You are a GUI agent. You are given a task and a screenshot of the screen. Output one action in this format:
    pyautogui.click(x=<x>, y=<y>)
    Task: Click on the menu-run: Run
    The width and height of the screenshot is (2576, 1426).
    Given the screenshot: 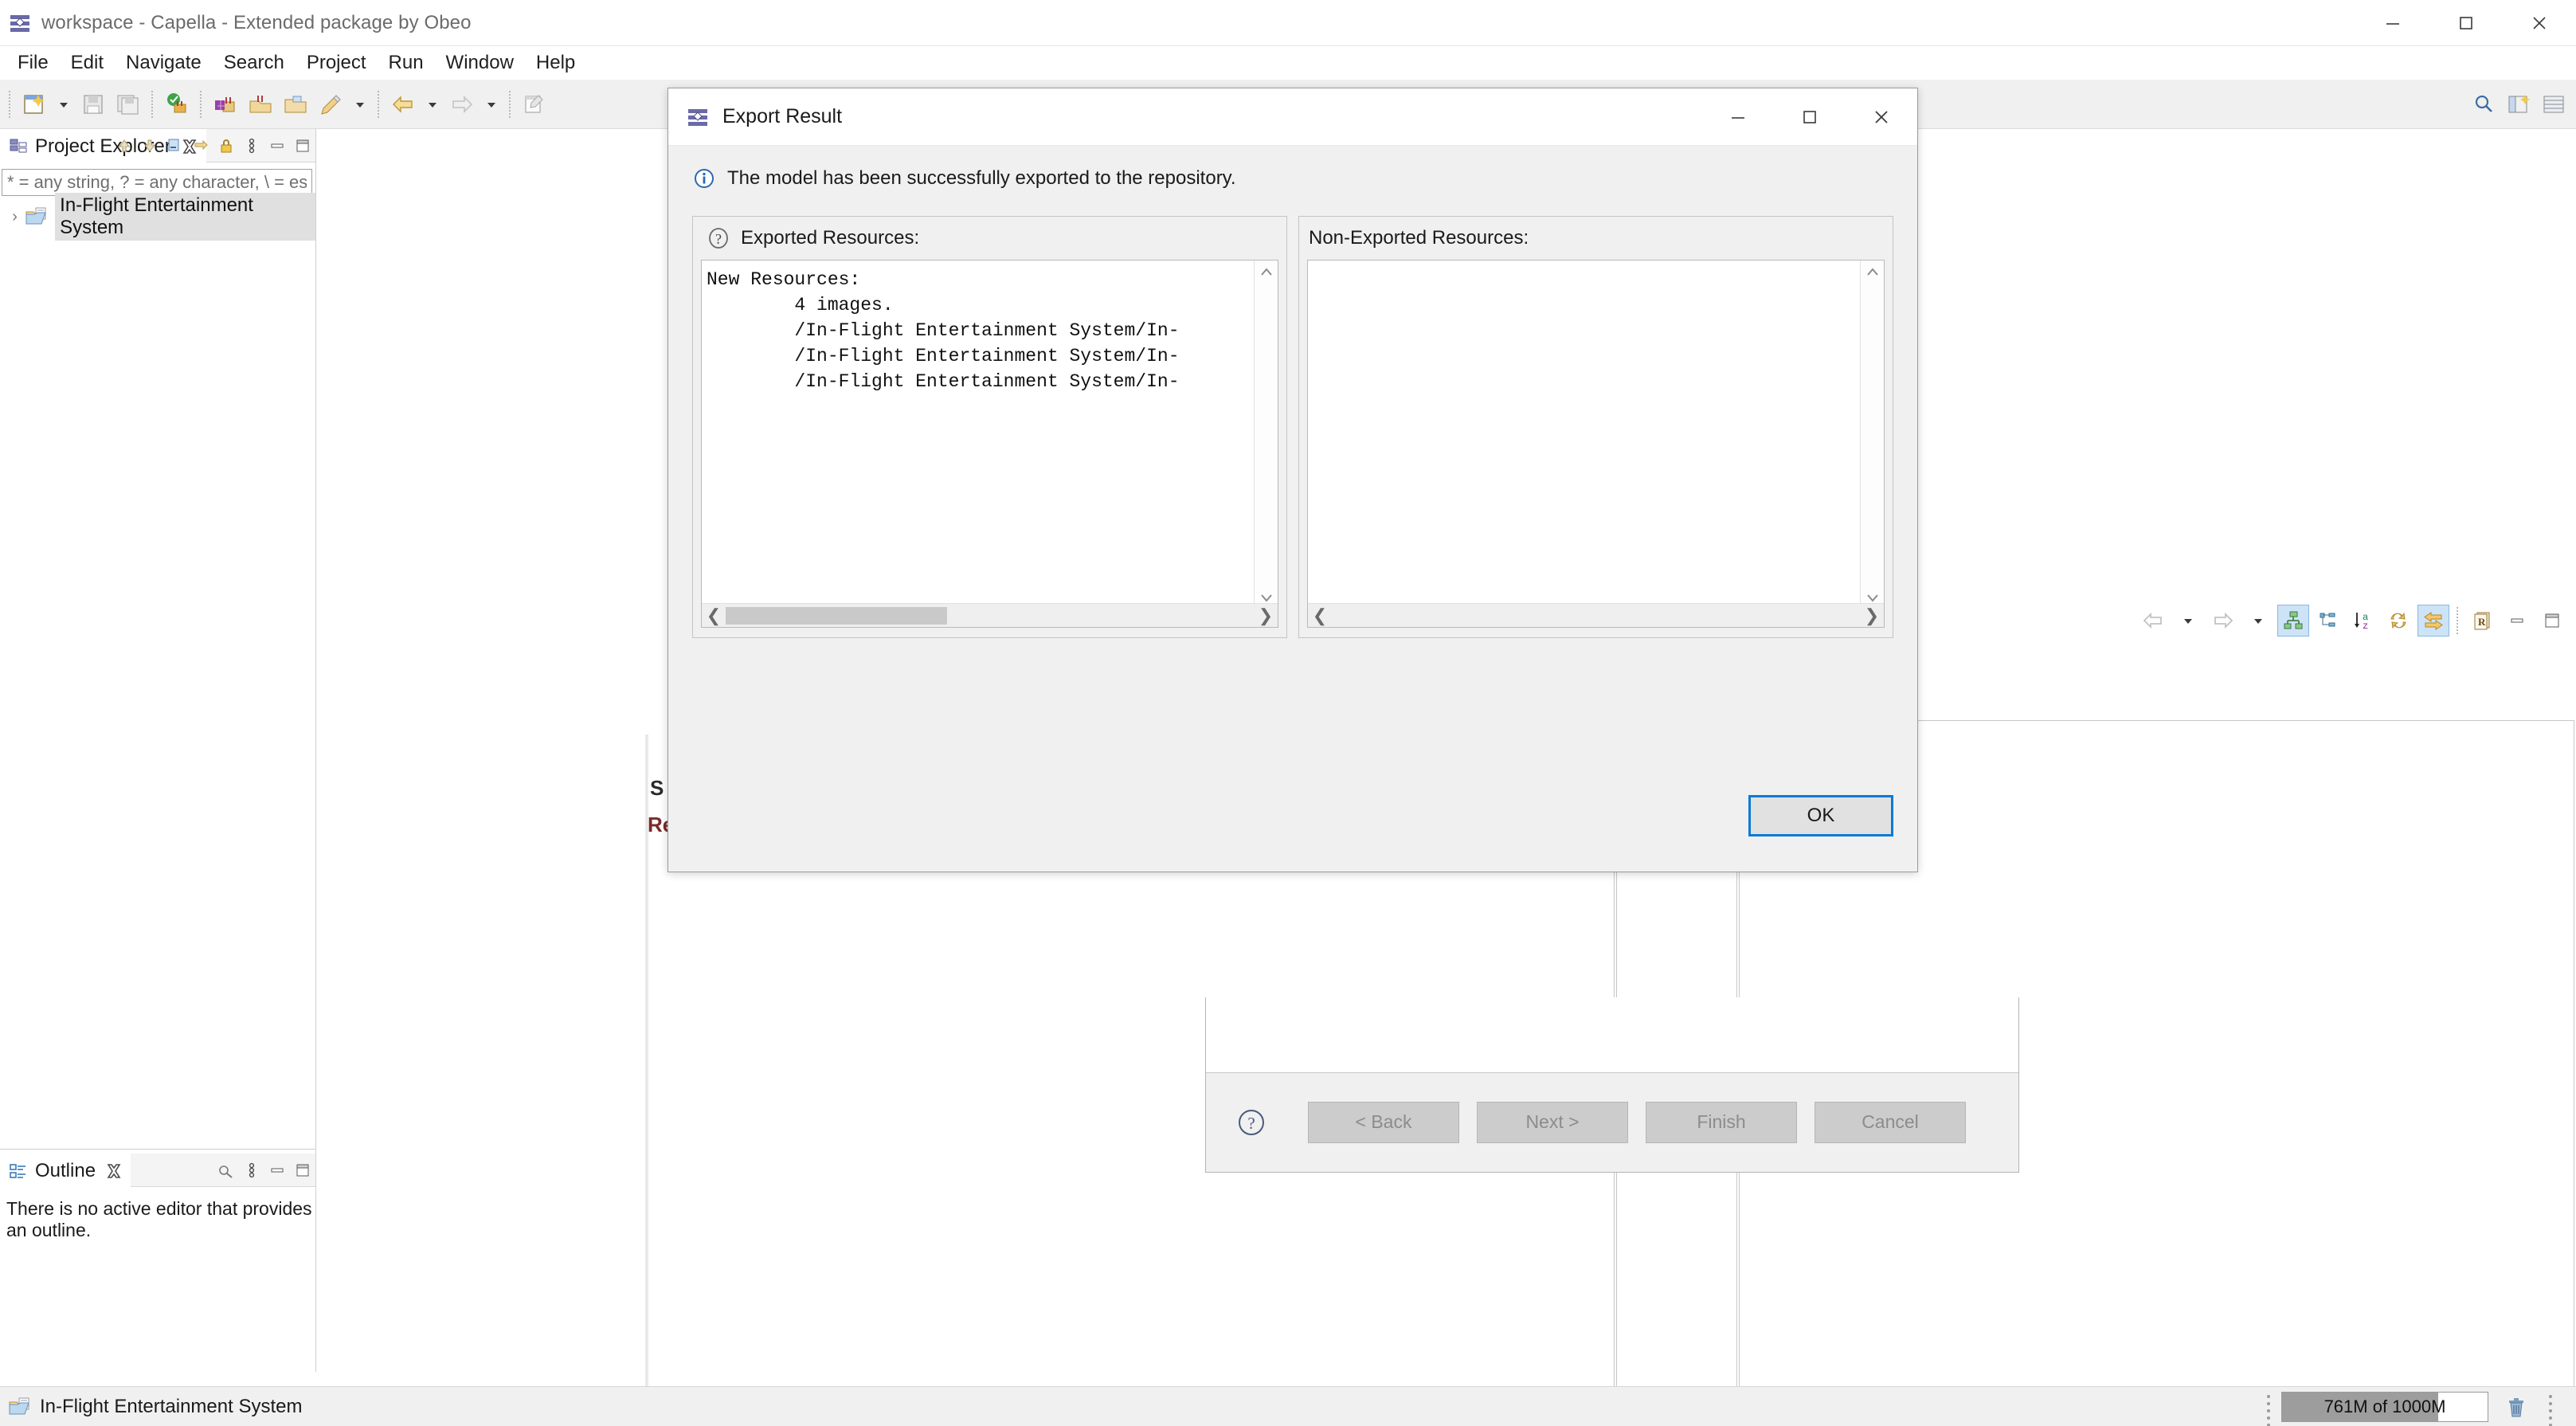 What is the action you would take?
    pyautogui.click(x=406, y=63)
    